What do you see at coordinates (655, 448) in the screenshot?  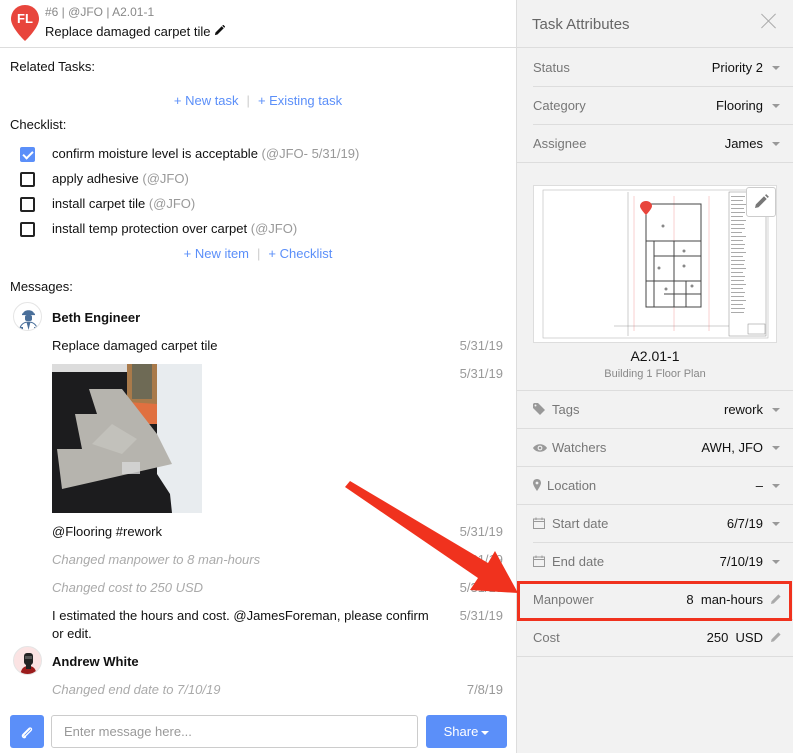 I see `watchers-dropdown: Watchers AWH, JFO` at bounding box center [655, 448].